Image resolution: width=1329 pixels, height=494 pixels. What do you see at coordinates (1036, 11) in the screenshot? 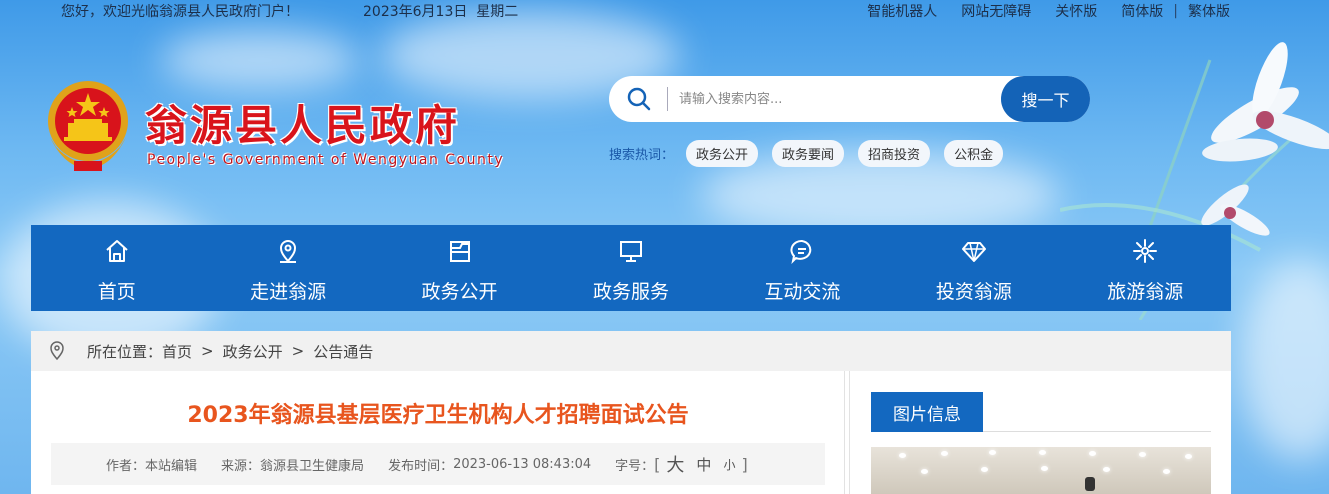
I see `top-links: 智能机器人 网站无障碍 关怀版 简体版 | 繁体版` at bounding box center [1036, 11].